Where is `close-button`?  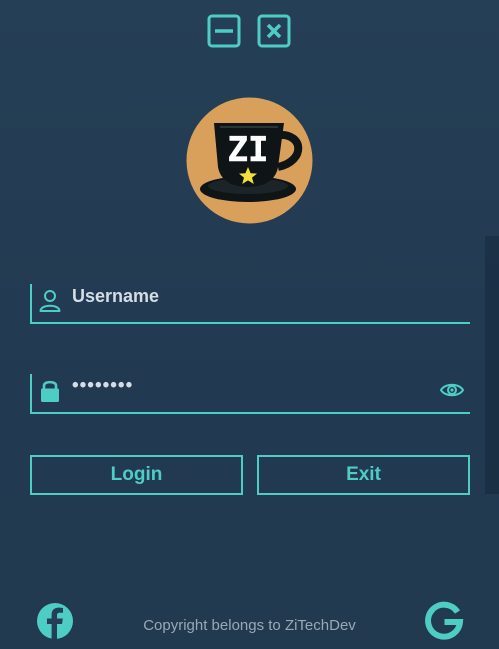
close-button is located at coordinates (274, 31).